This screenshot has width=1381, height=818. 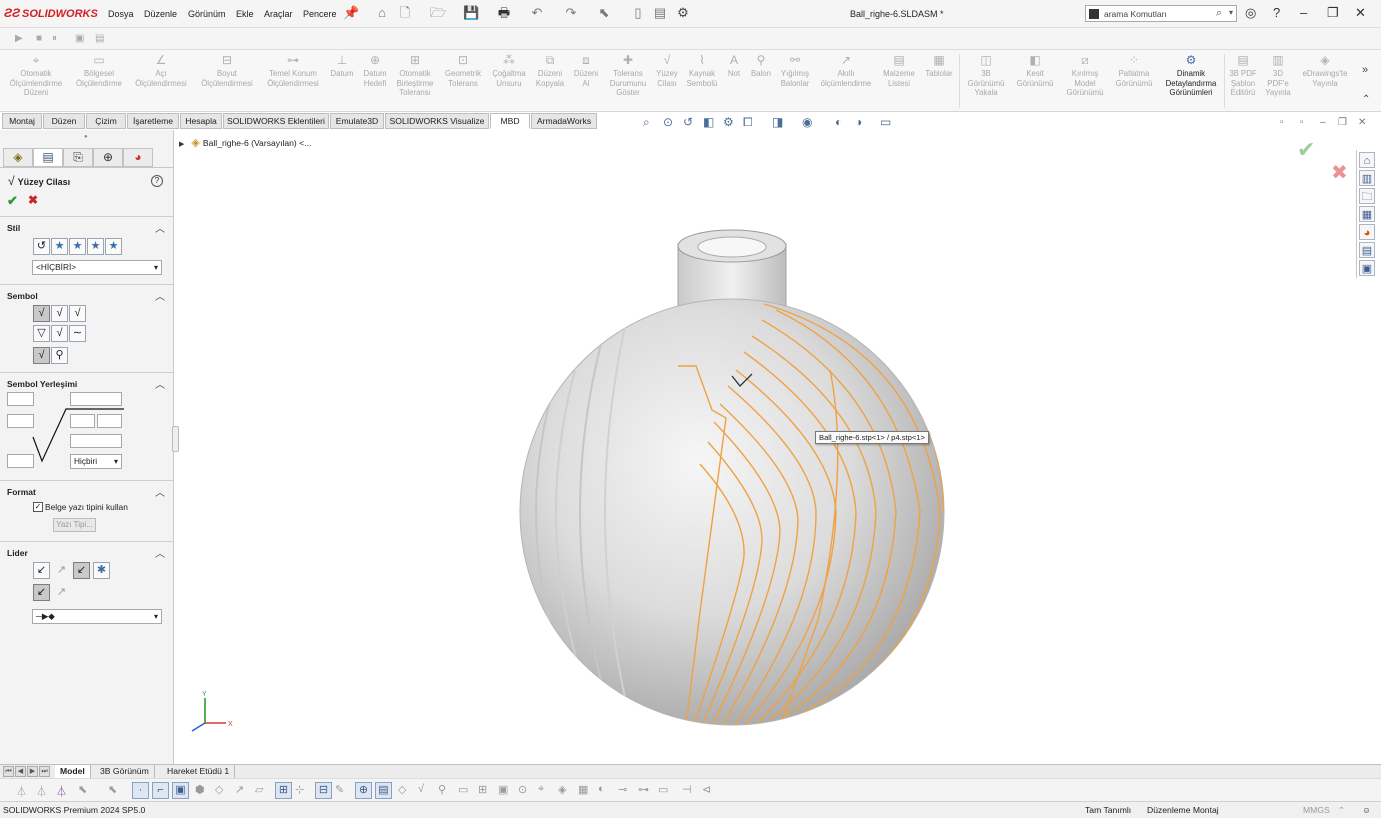 I want to click on size-dimension-button: ⊟ Boyut Ölçülendirmesi, so click(x=227, y=70).